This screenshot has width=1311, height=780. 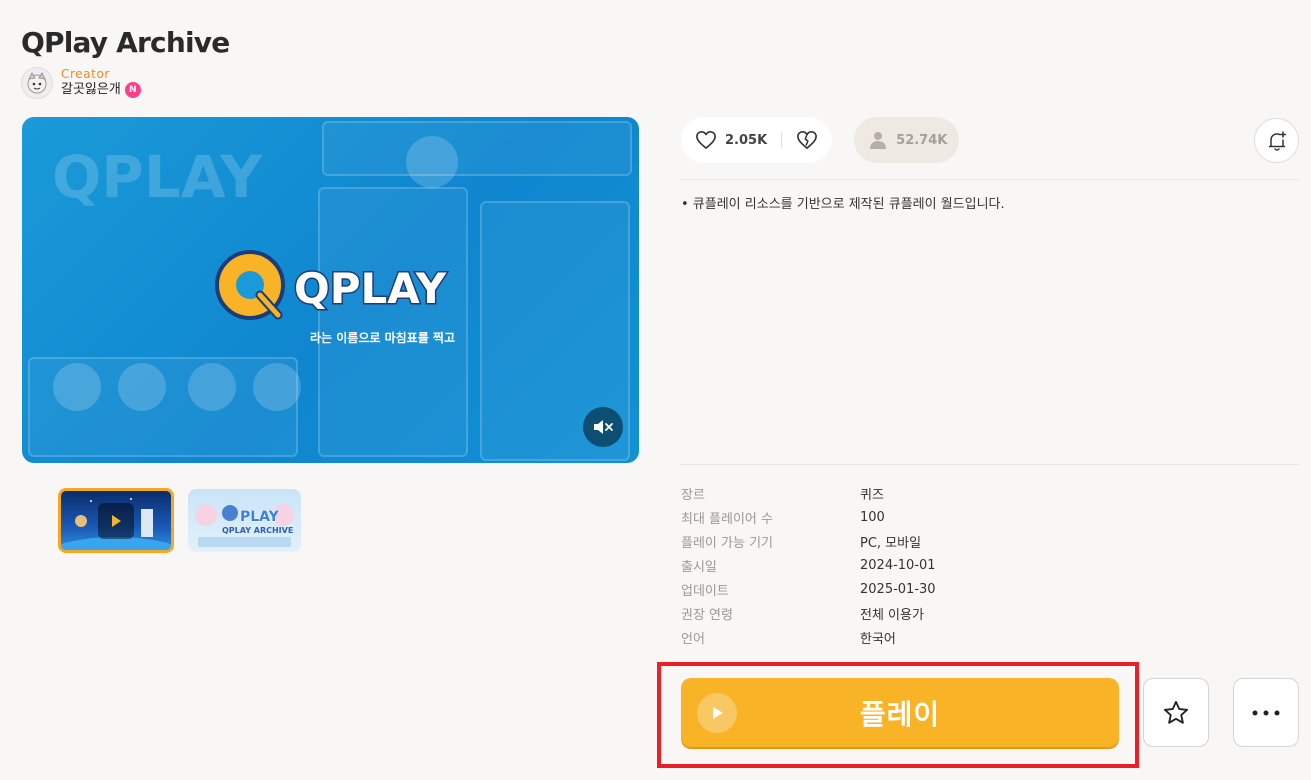 What do you see at coordinates (132, 90) in the screenshot?
I see `new-badge: N` at bounding box center [132, 90].